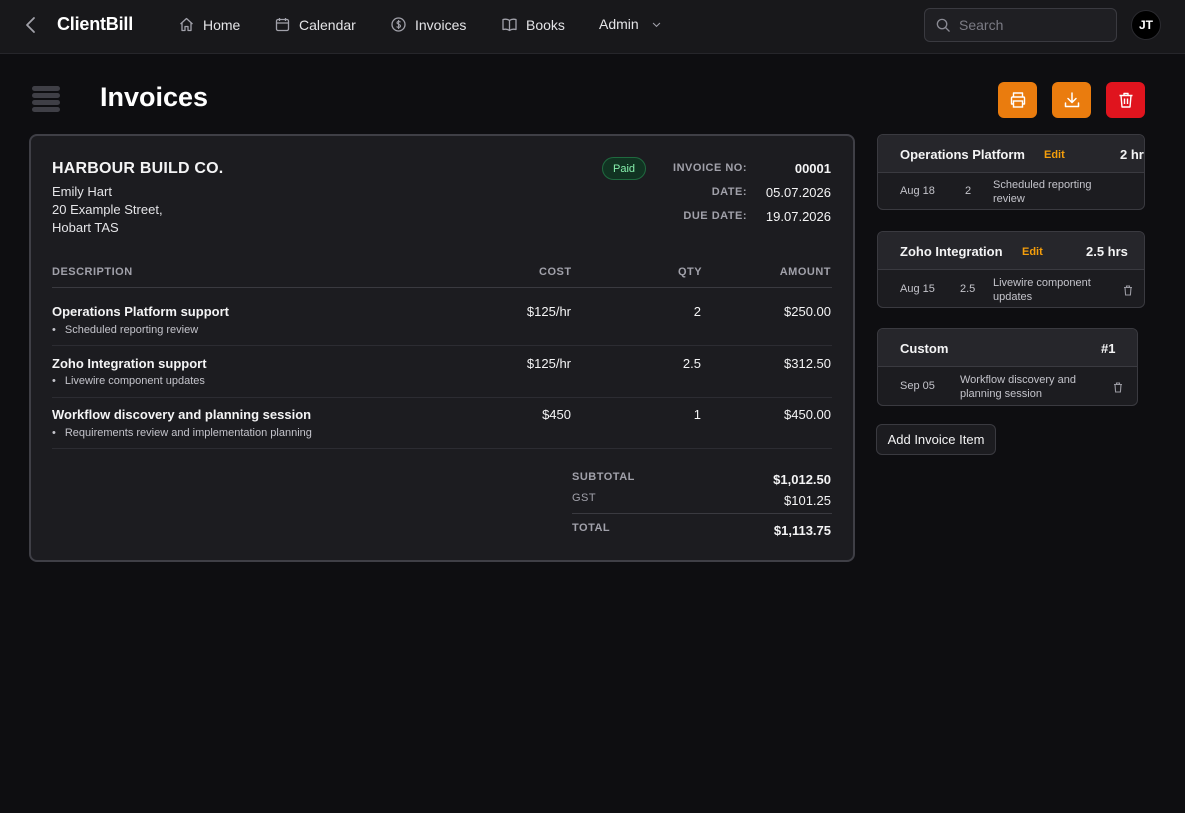  What do you see at coordinates (31, 25) in the screenshot?
I see `back-arrow-icon` at bounding box center [31, 25].